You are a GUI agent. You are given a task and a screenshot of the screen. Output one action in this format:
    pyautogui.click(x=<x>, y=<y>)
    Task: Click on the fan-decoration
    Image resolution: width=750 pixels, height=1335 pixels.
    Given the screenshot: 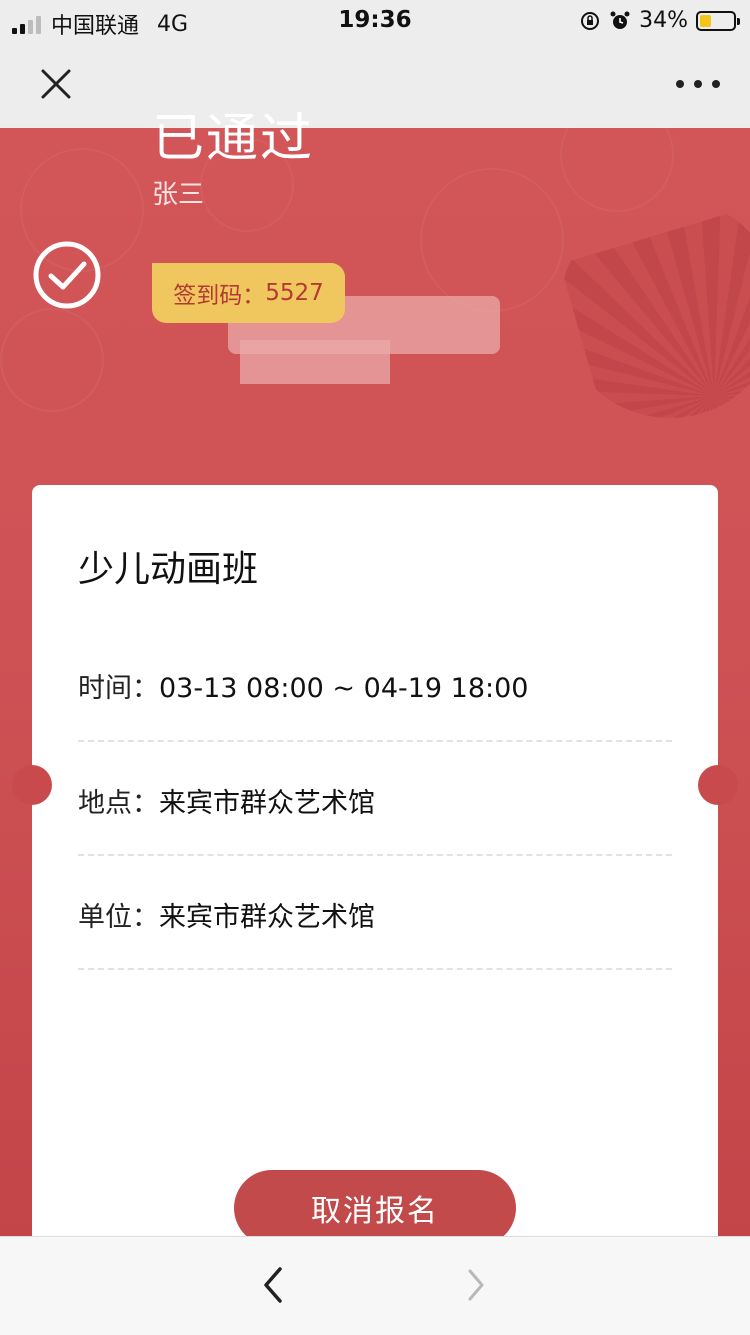 What is the action you would take?
    pyautogui.click(x=655, y=308)
    